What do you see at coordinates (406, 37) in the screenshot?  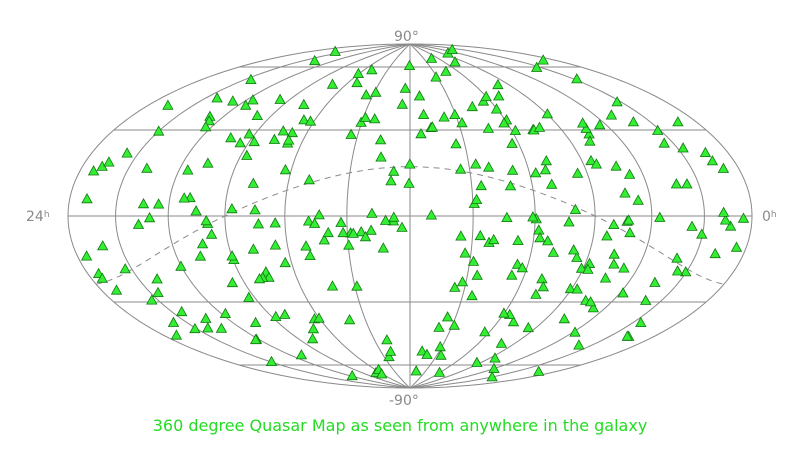 I see `north-pole-label: 90°` at bounding box center [406, 37].